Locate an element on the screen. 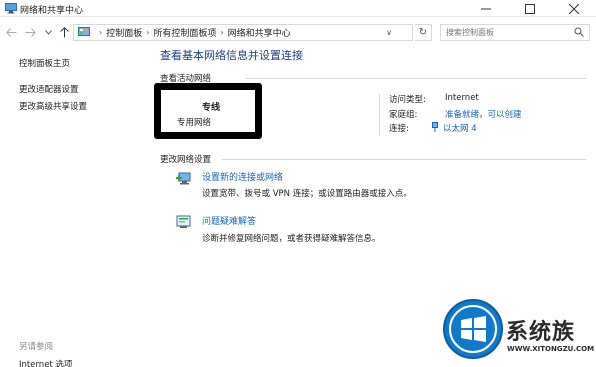 The width and height of the screenshot is (596, 367). network-name: 专线 is located at coordinates (211, 108).